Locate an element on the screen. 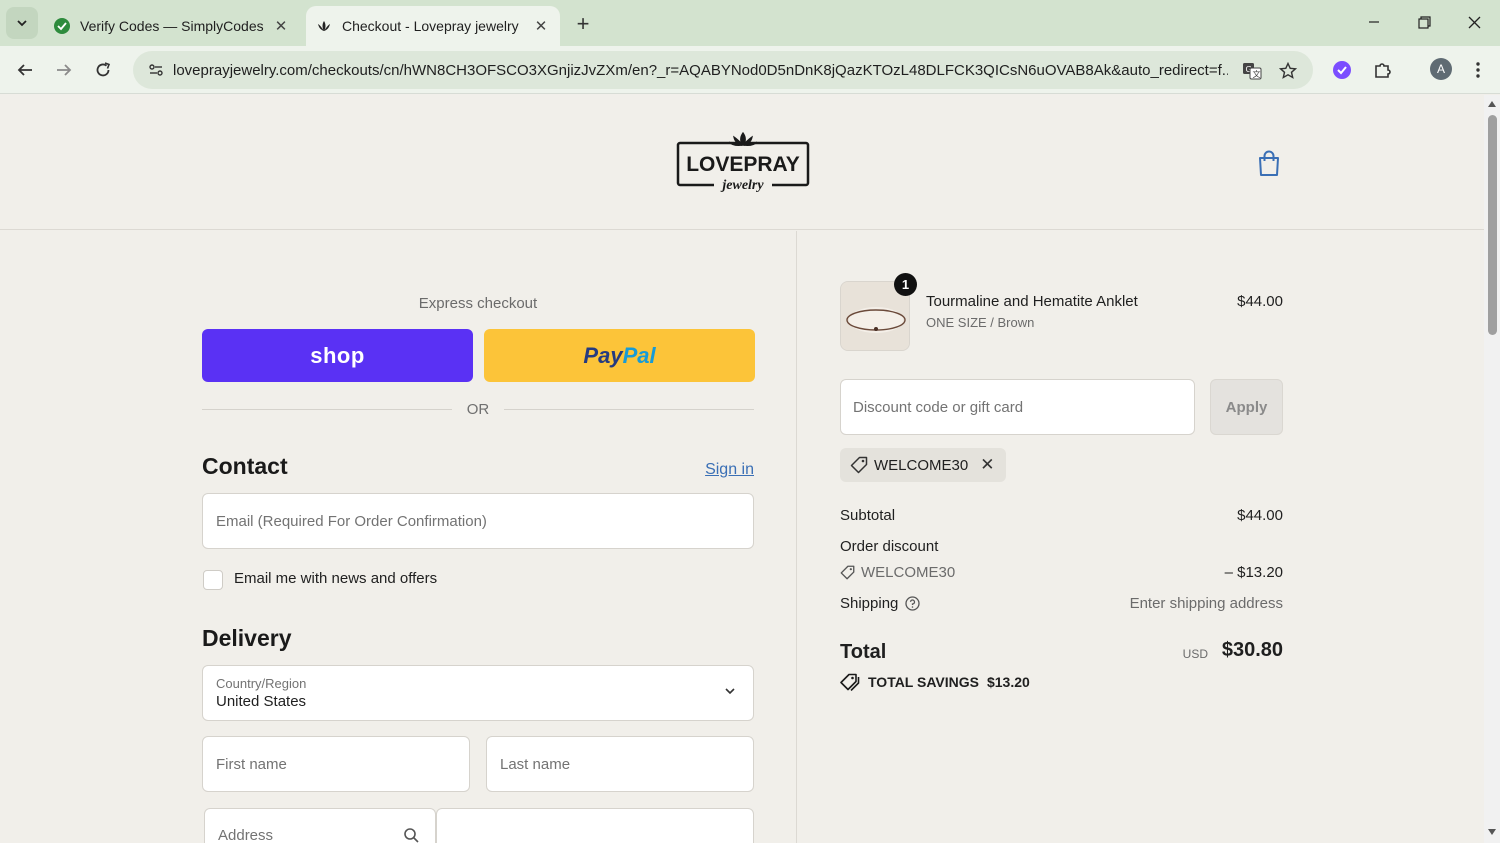  scrollbar-thumb is located at coordinates (1492, 225).